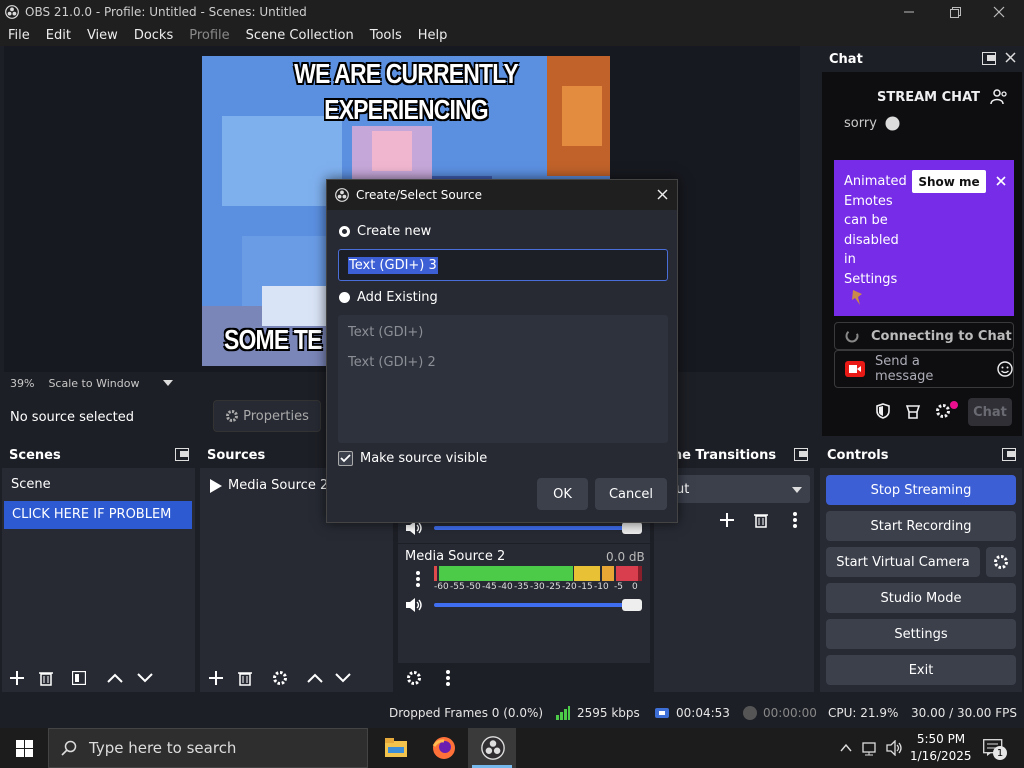 Image resolution: width=1024 pixels, height=768 pixels. Describe the element at coordinates (98, 515) in the screenshot. I see `scene-item-selected: CLICK HERE IF PROBLEM` at that location.